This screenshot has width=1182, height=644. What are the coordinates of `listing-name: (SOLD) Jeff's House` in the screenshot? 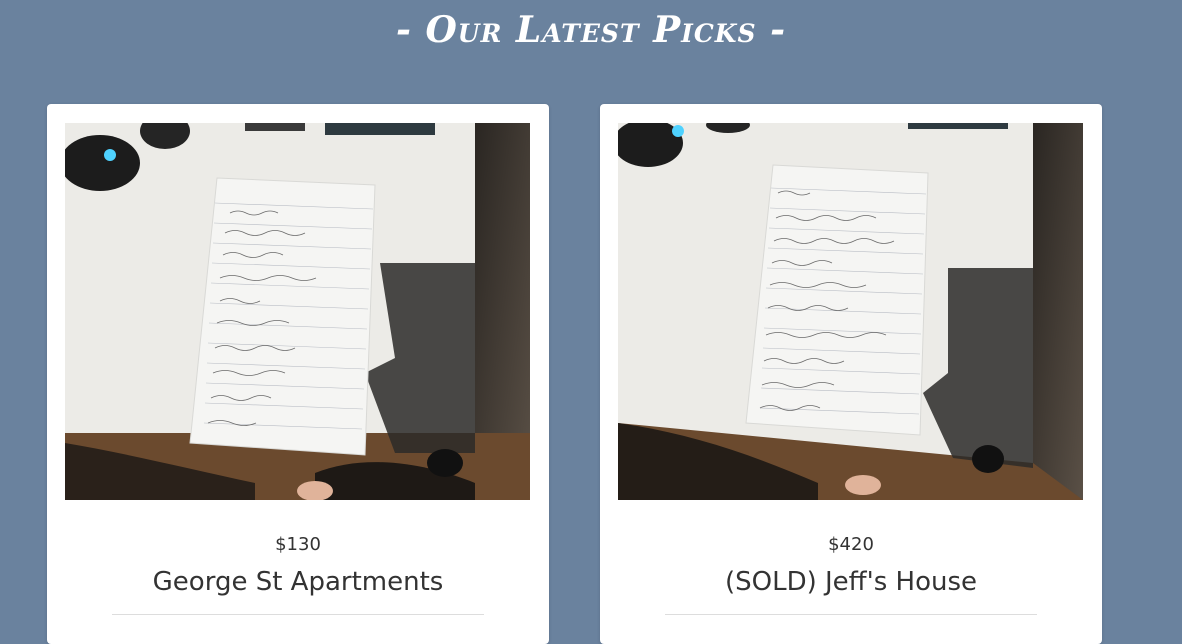 It's located at (851, 582).